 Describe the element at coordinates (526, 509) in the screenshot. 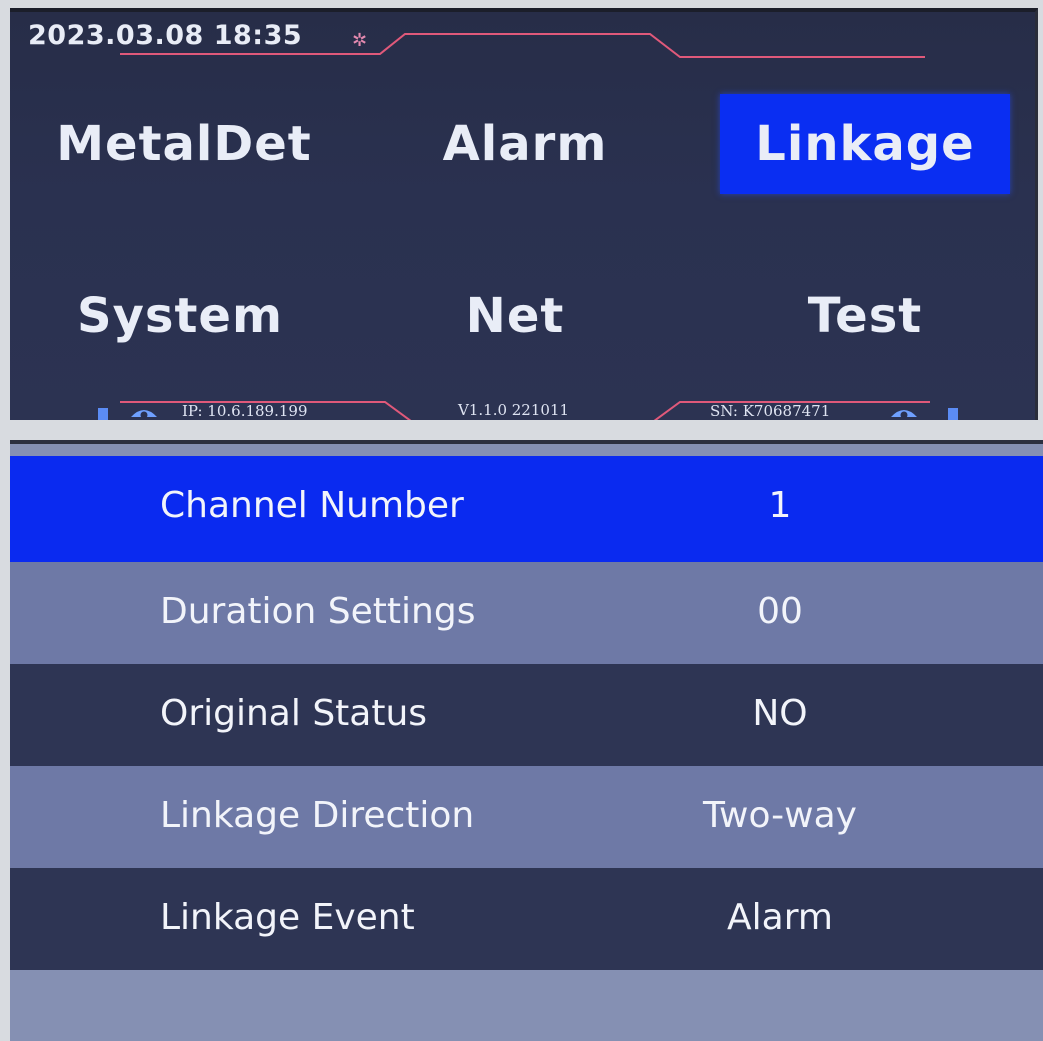

I see `setting-row-channel-number: Channel Number 1` at that location.